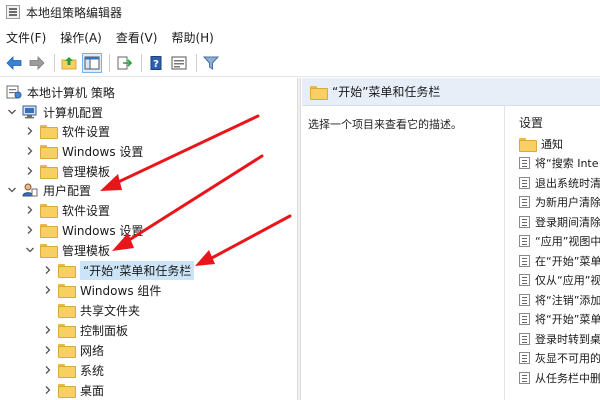 The height and width of the screenshot is (400, 600). Describe the element at coordinates (92, 62) in the screenshot. I see `show-tree-icon` at that location.